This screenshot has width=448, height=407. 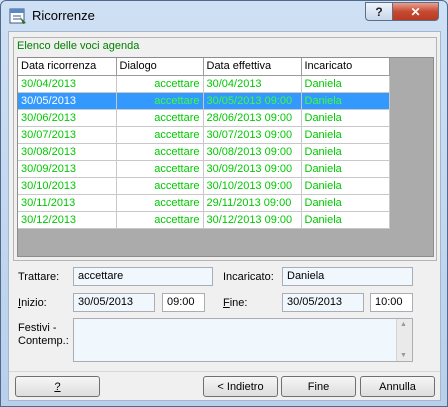 What do you see at coordinates (391, 302) in the screenshot?
I see `fine-time-field: 10:00` at bounding box center [391, 302].